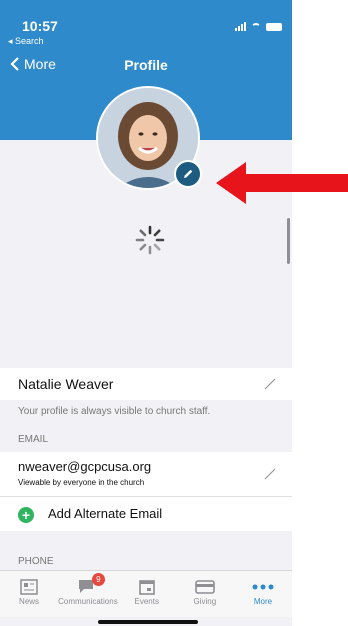 This screenshot has height=626, width=348. What do you see at coordinates (29, 587) in the screenshot?
I see `news-icon` at bounding box center [29, 587].